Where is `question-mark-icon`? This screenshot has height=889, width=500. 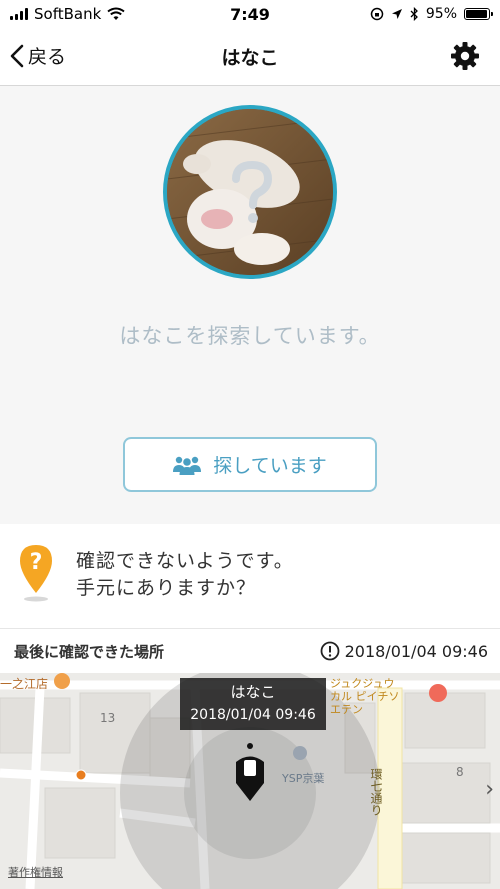 question-mark-icon is located at coordinates (252, 192).